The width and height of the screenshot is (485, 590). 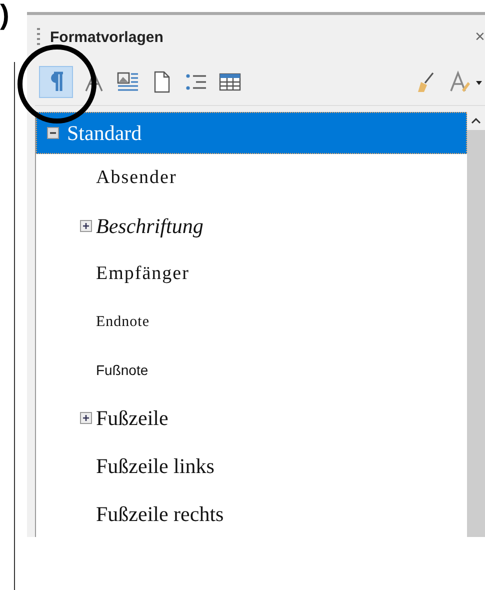 What do you see at coordinates (5, 16) in the screenshot?
I see `parenthesis-text: )` at bounding box center [5, 16].